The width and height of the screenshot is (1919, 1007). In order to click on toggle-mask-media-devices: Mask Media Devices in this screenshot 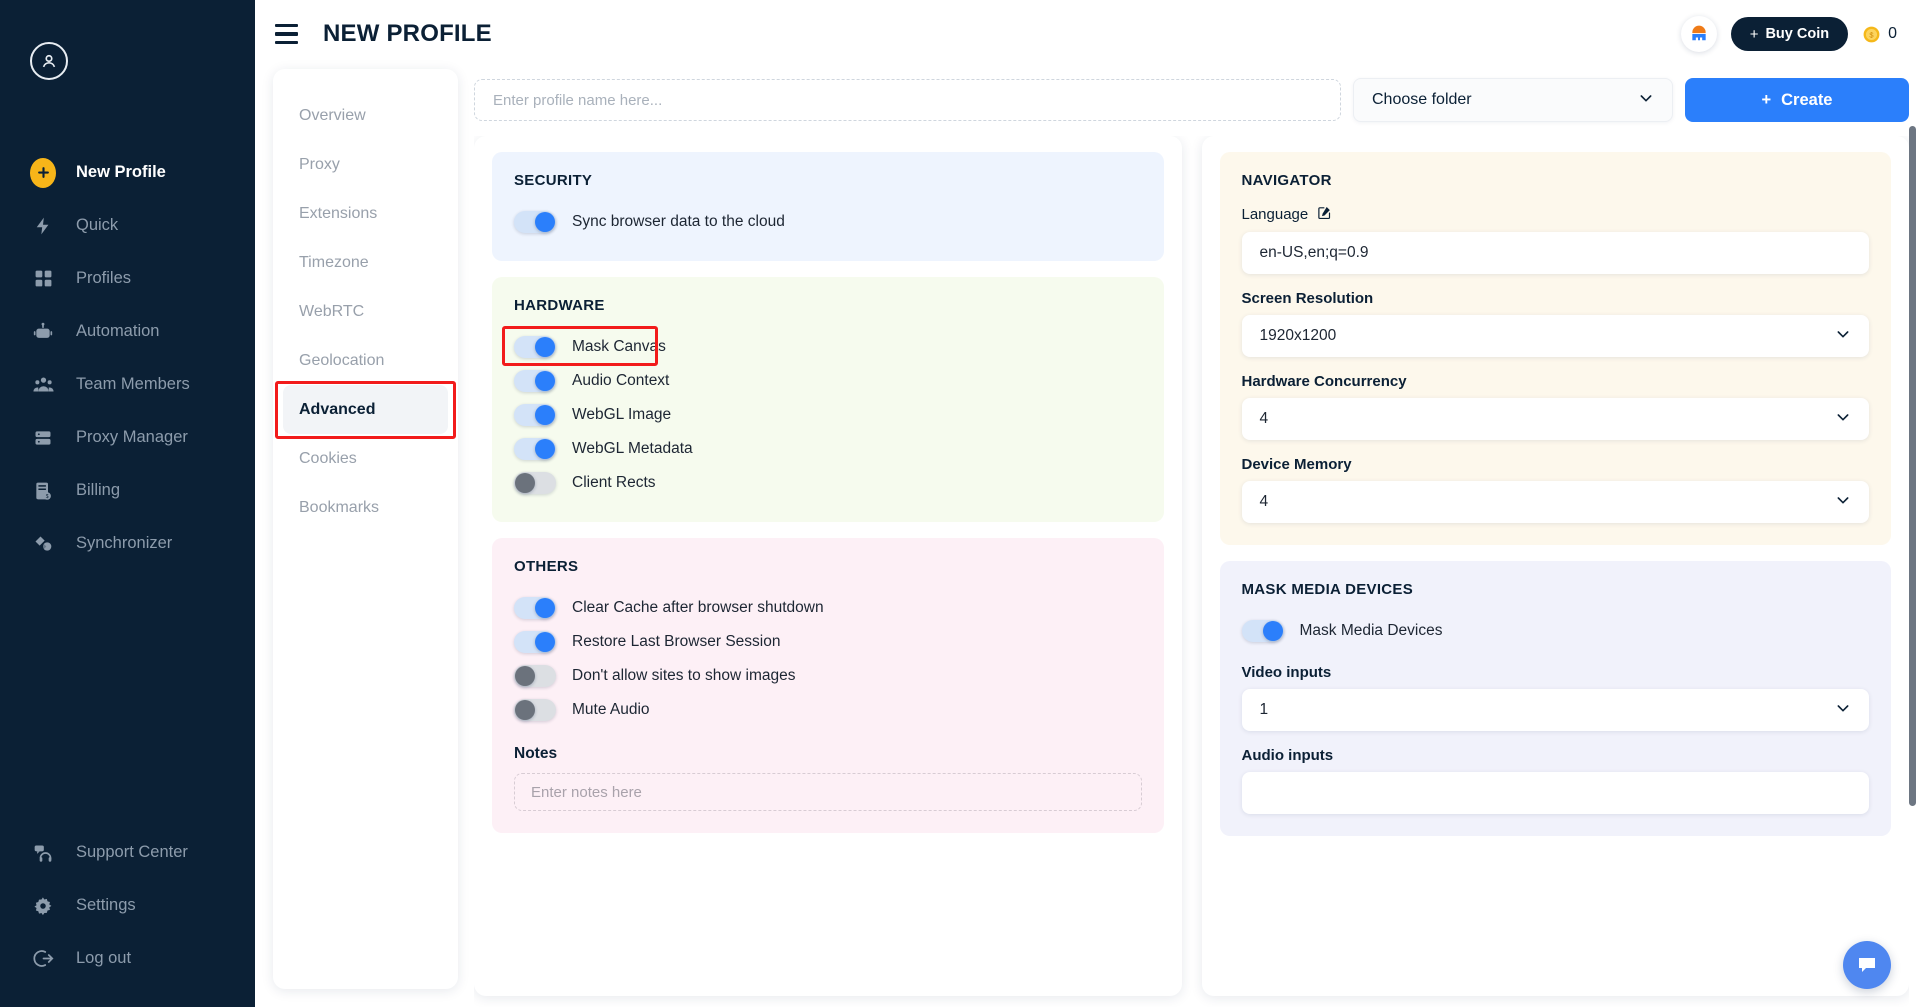, I will do `click(1555, 631)`.